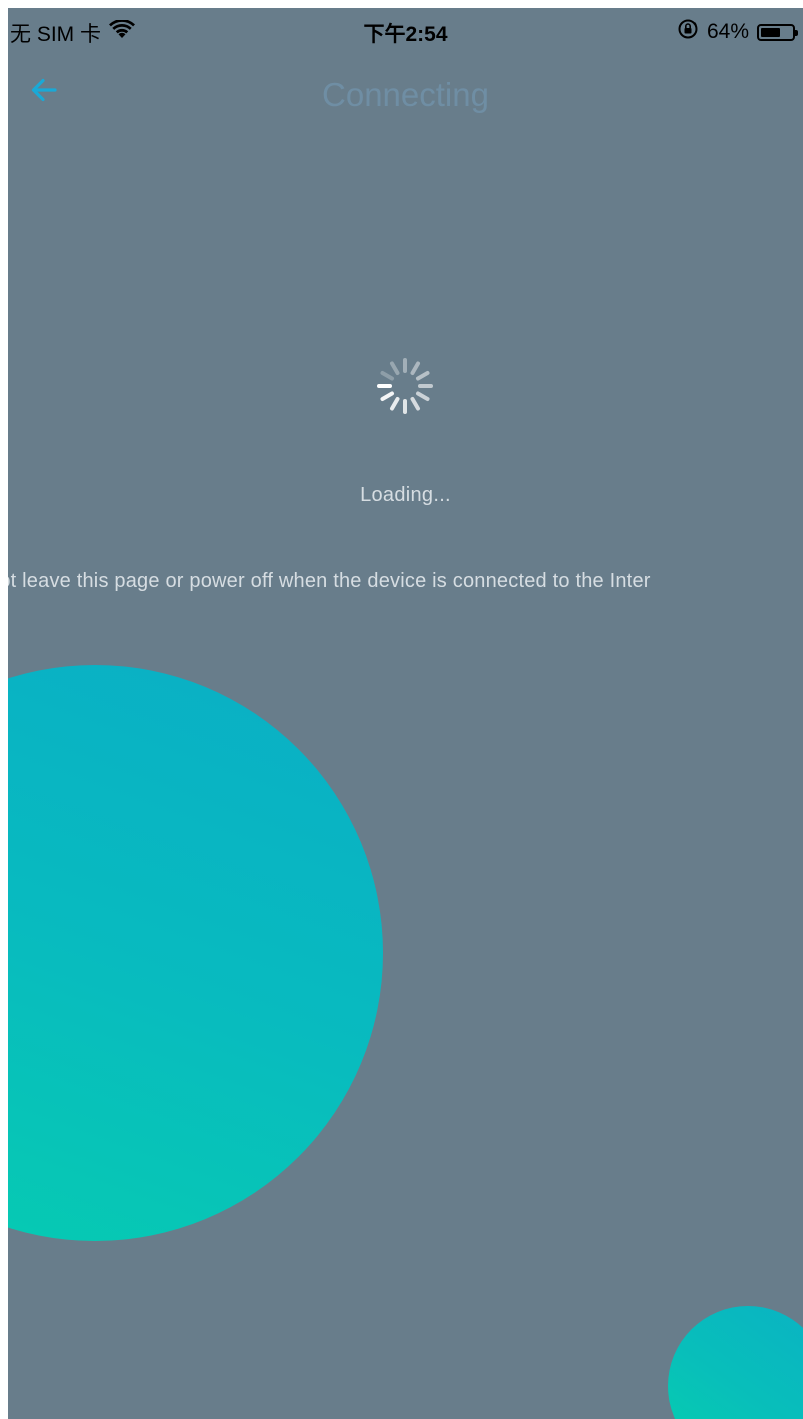  Describe the element at coordinates (735, 1362) in the screenshot. I see `decorative-bubble-small` at that location.